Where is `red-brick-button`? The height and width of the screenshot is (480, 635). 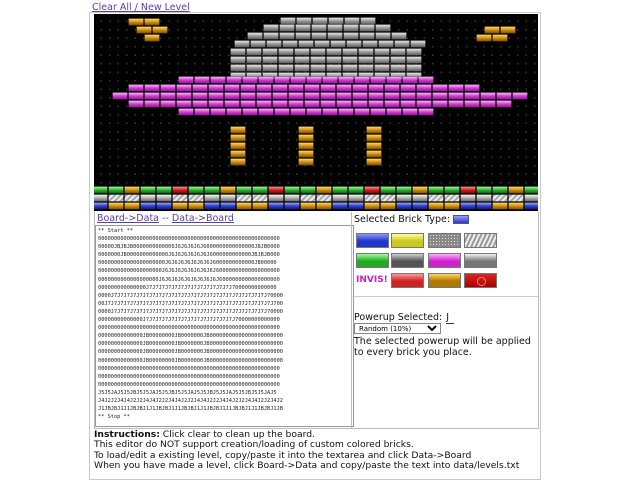 red-brick-button is located at coordinates (407, 280).